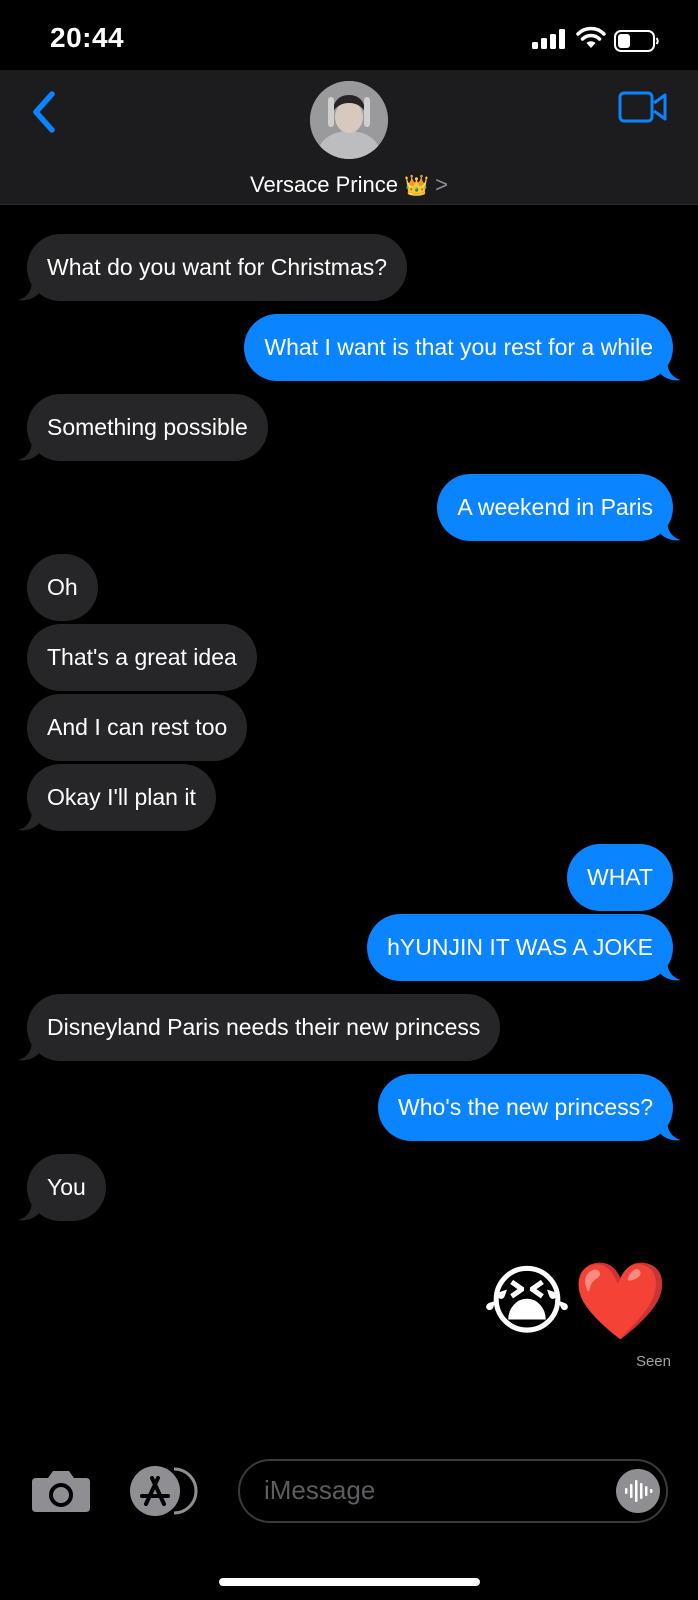 The image size is (698, 1600). Describe the element at coordinates (458, 347) in the screenshot. I see `message-sent: What I want is that you rest for a while` at that location.